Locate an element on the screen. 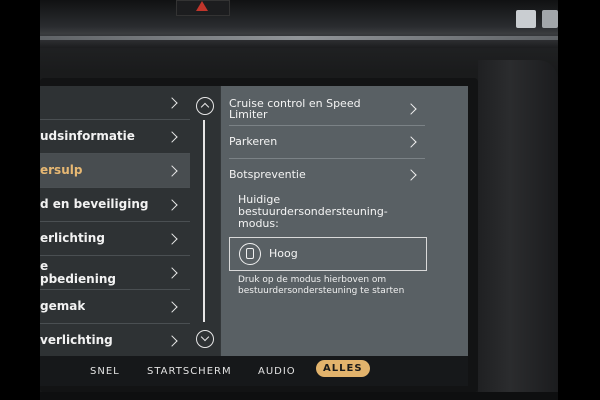 This screenshot has height=400, width=600. tab-audio: AUDIO is located at coordinates (277, 371).